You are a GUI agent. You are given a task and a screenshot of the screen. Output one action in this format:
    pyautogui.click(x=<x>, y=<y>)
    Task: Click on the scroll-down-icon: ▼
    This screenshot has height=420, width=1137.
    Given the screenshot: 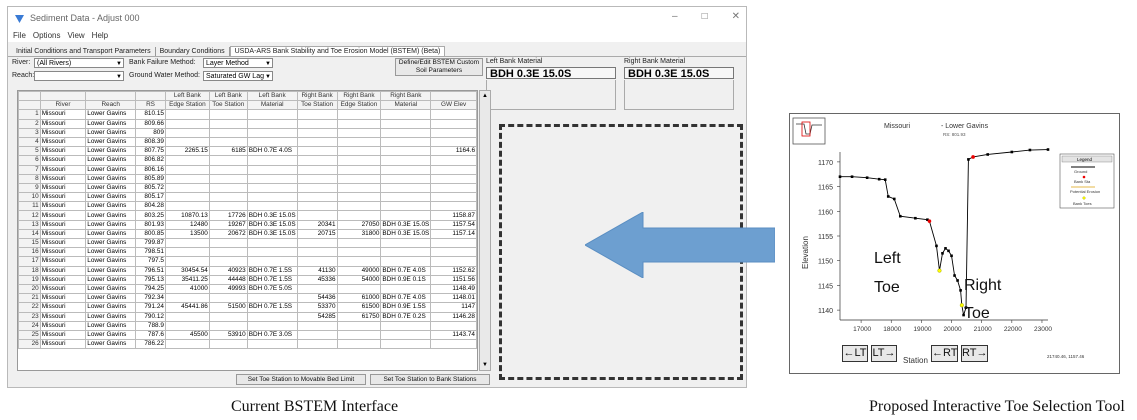 What is the action you would take?
    pyautogui.click(x=485, y=365)
    